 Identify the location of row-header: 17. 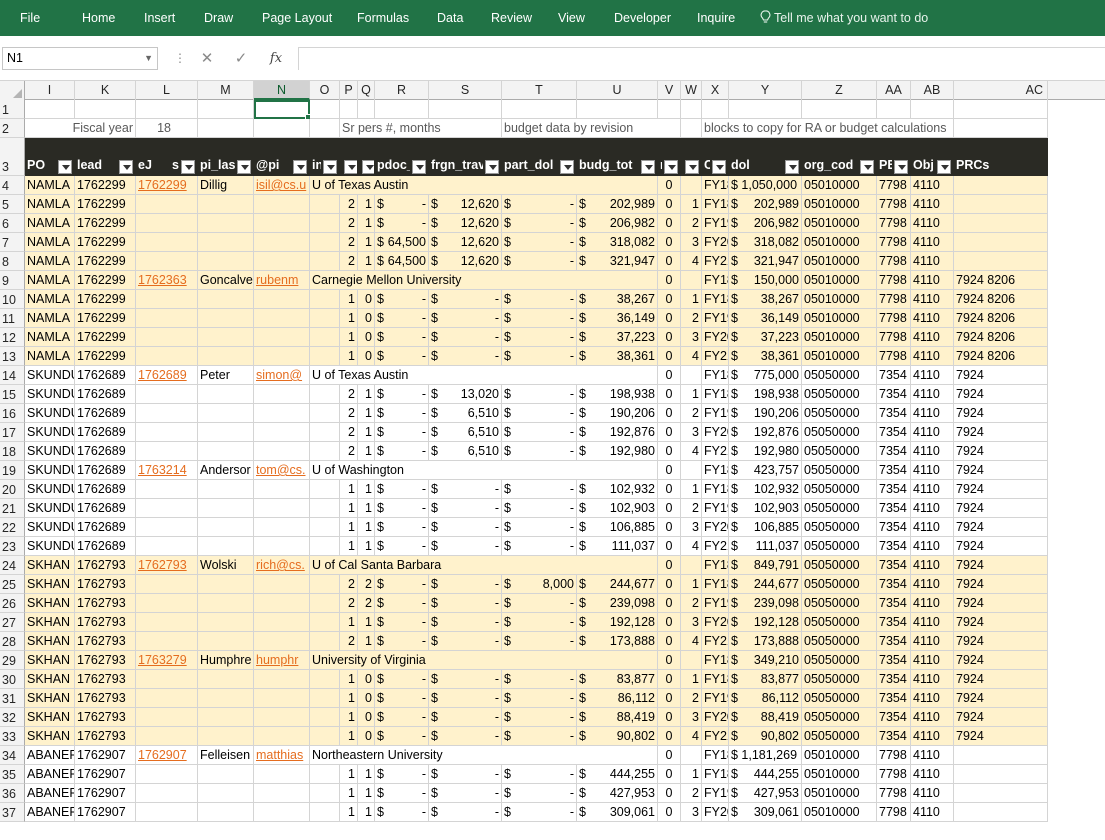
(12, 432).